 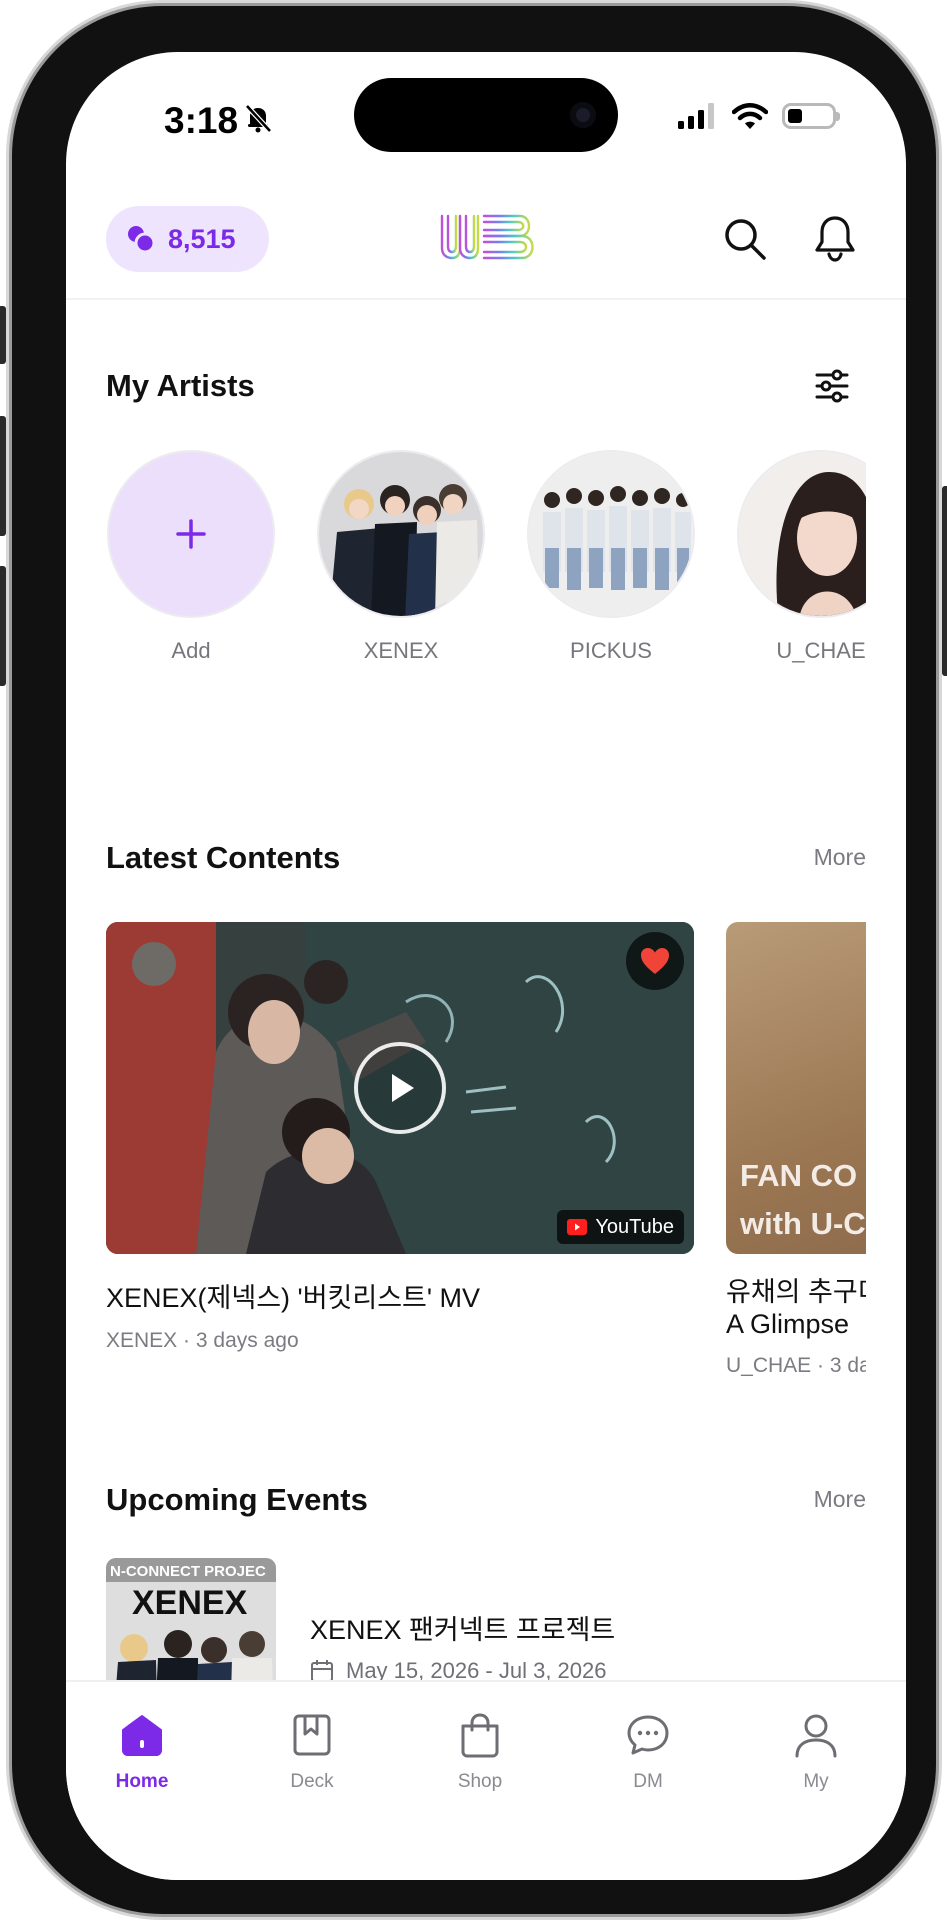 I want to click on artist-label: XENEX, so click(x=401, y=650).